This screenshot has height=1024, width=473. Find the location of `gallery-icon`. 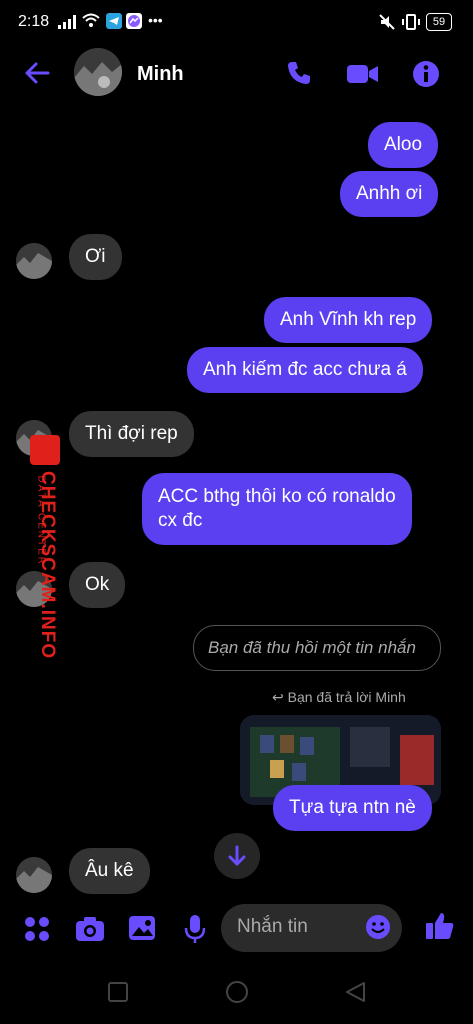

gallery-icon is located at coordinates (142, 930).